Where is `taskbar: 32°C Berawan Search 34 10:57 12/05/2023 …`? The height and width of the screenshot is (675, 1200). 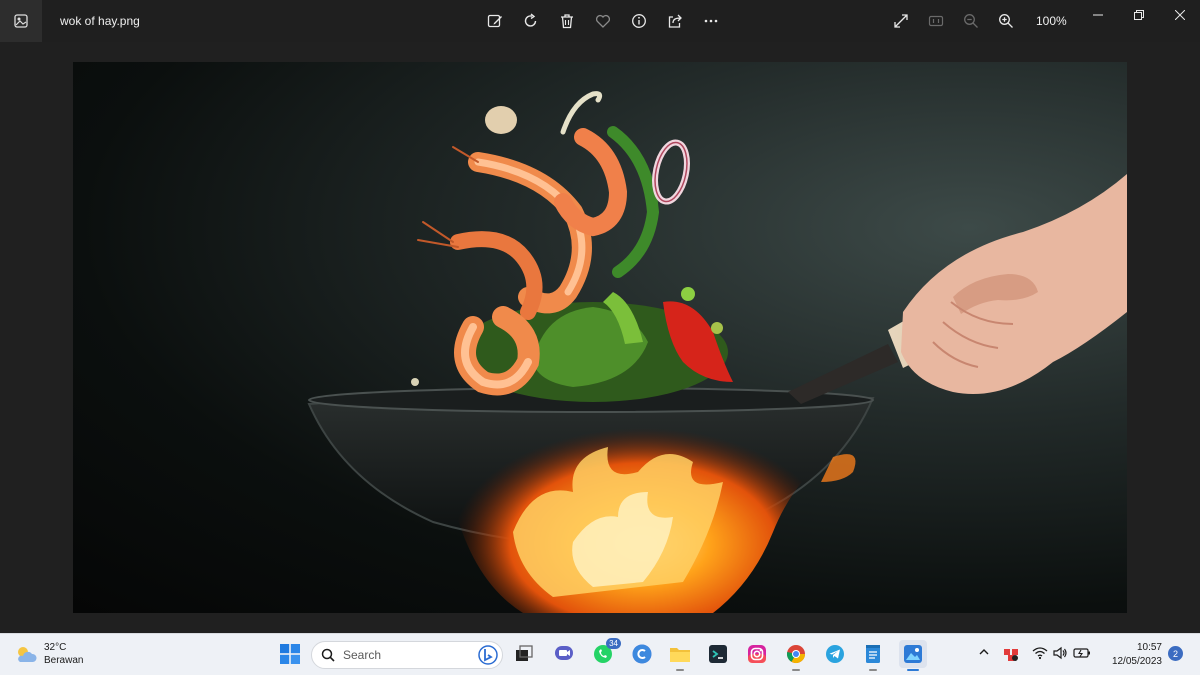 taskbar: 32°C Berawan Search 34 10:57 12/05/2023 … is located at coordinates (600, 654).